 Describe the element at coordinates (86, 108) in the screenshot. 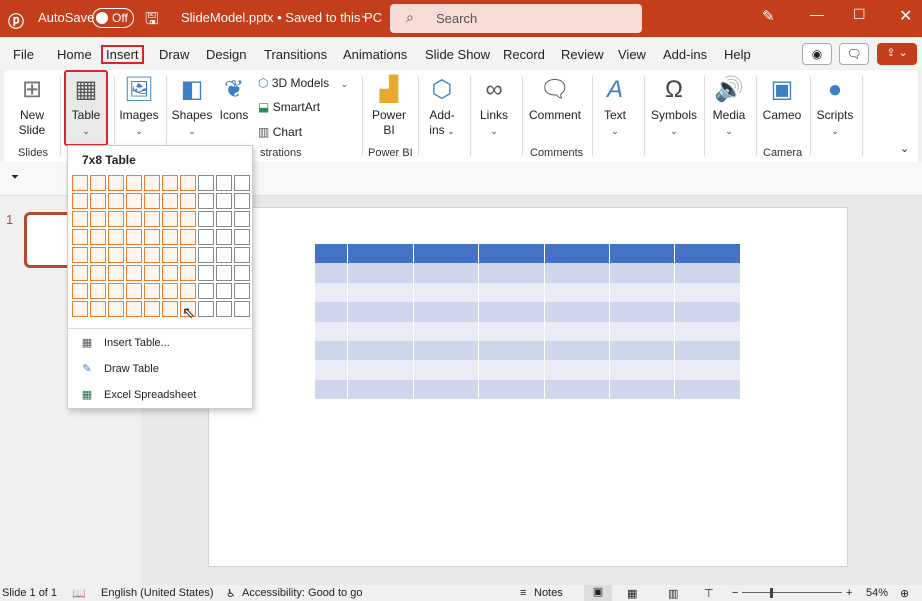

I see `table-button: ▦ Table ⌄` at that location.